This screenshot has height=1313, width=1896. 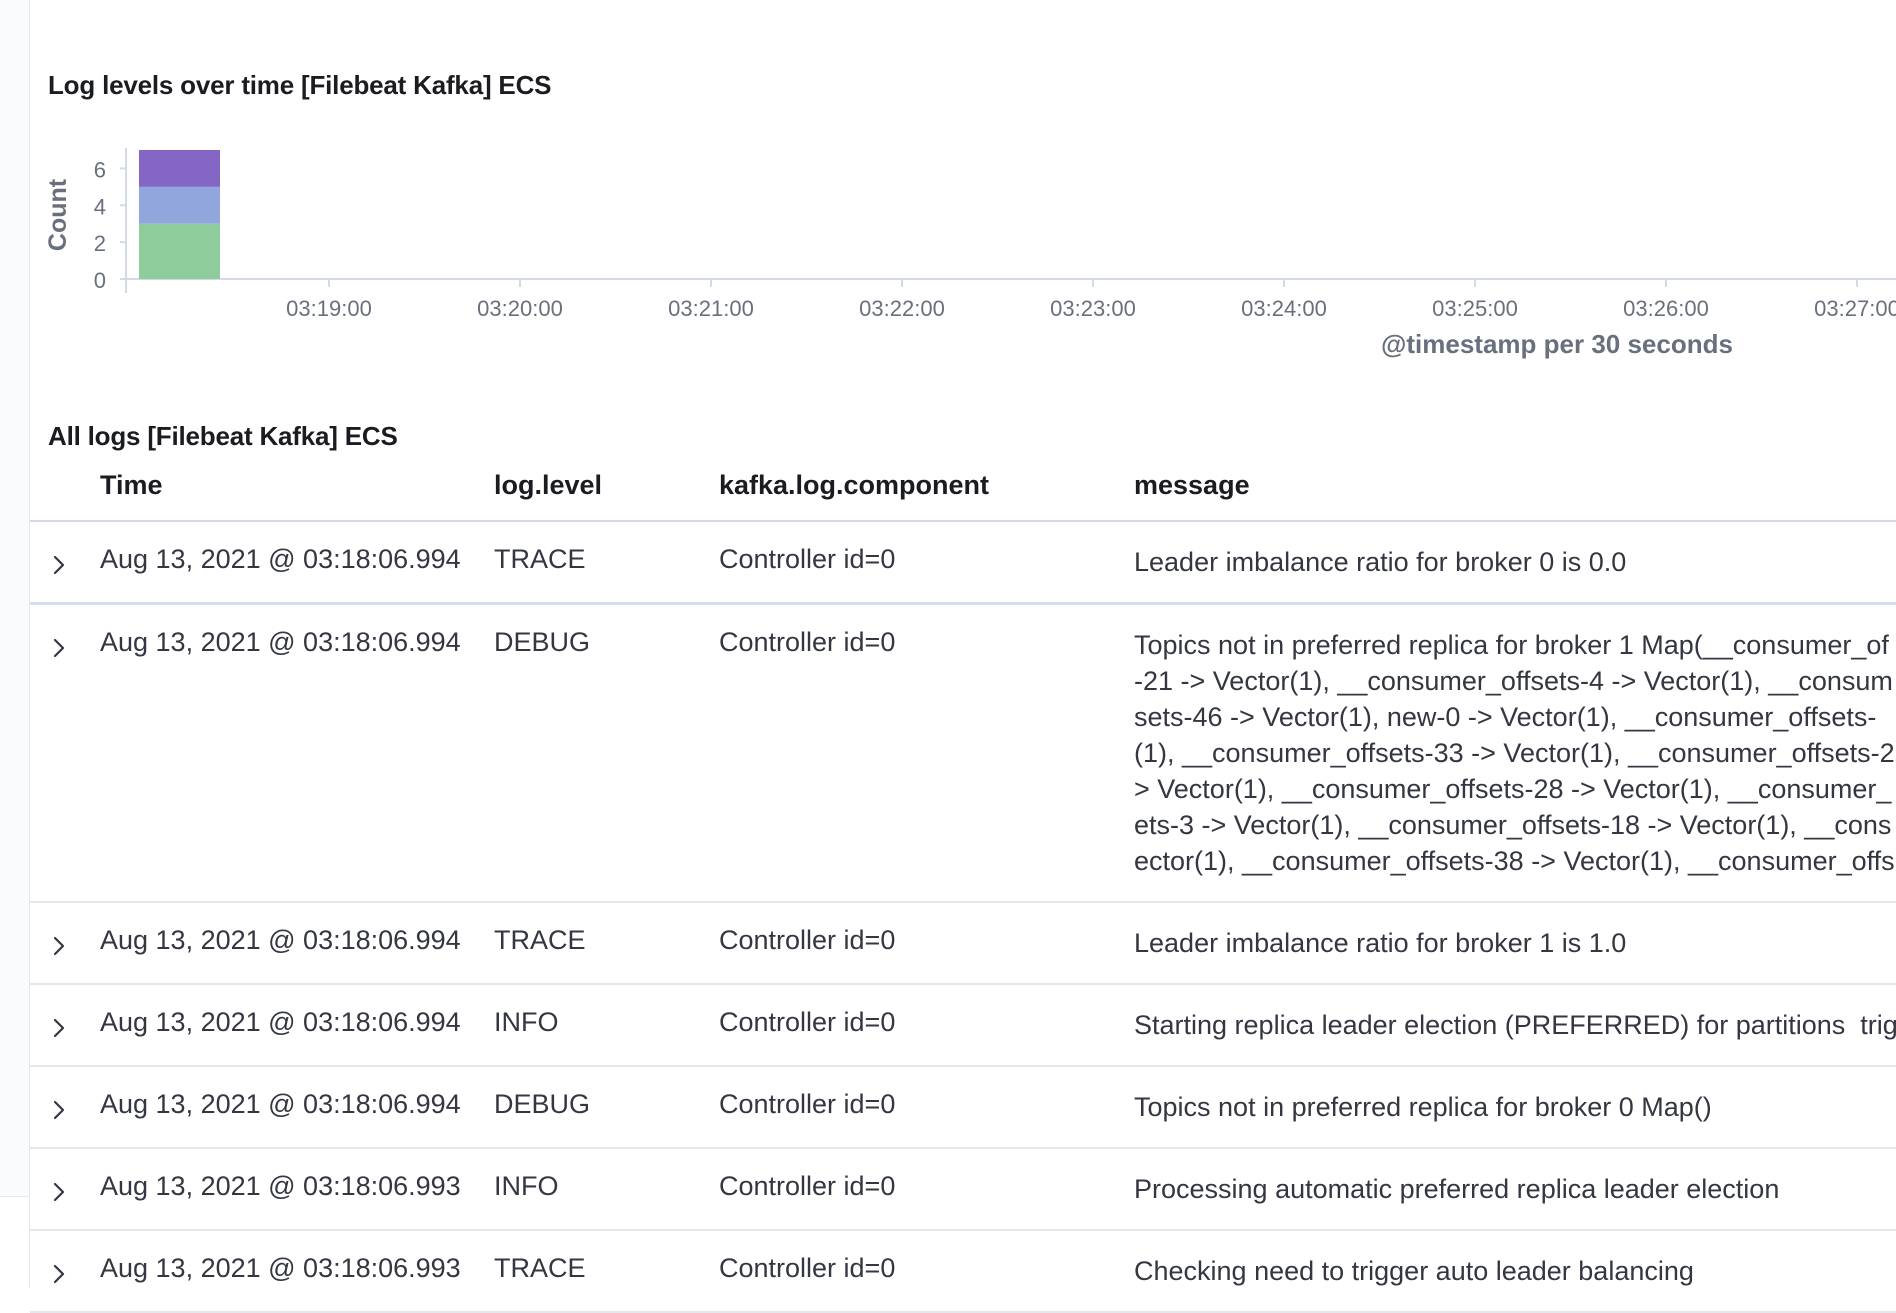 What do you see at coordinates (100, 243) in the screenshot?
I see `y-tick-label: 2` at bounding box center [100, 243].